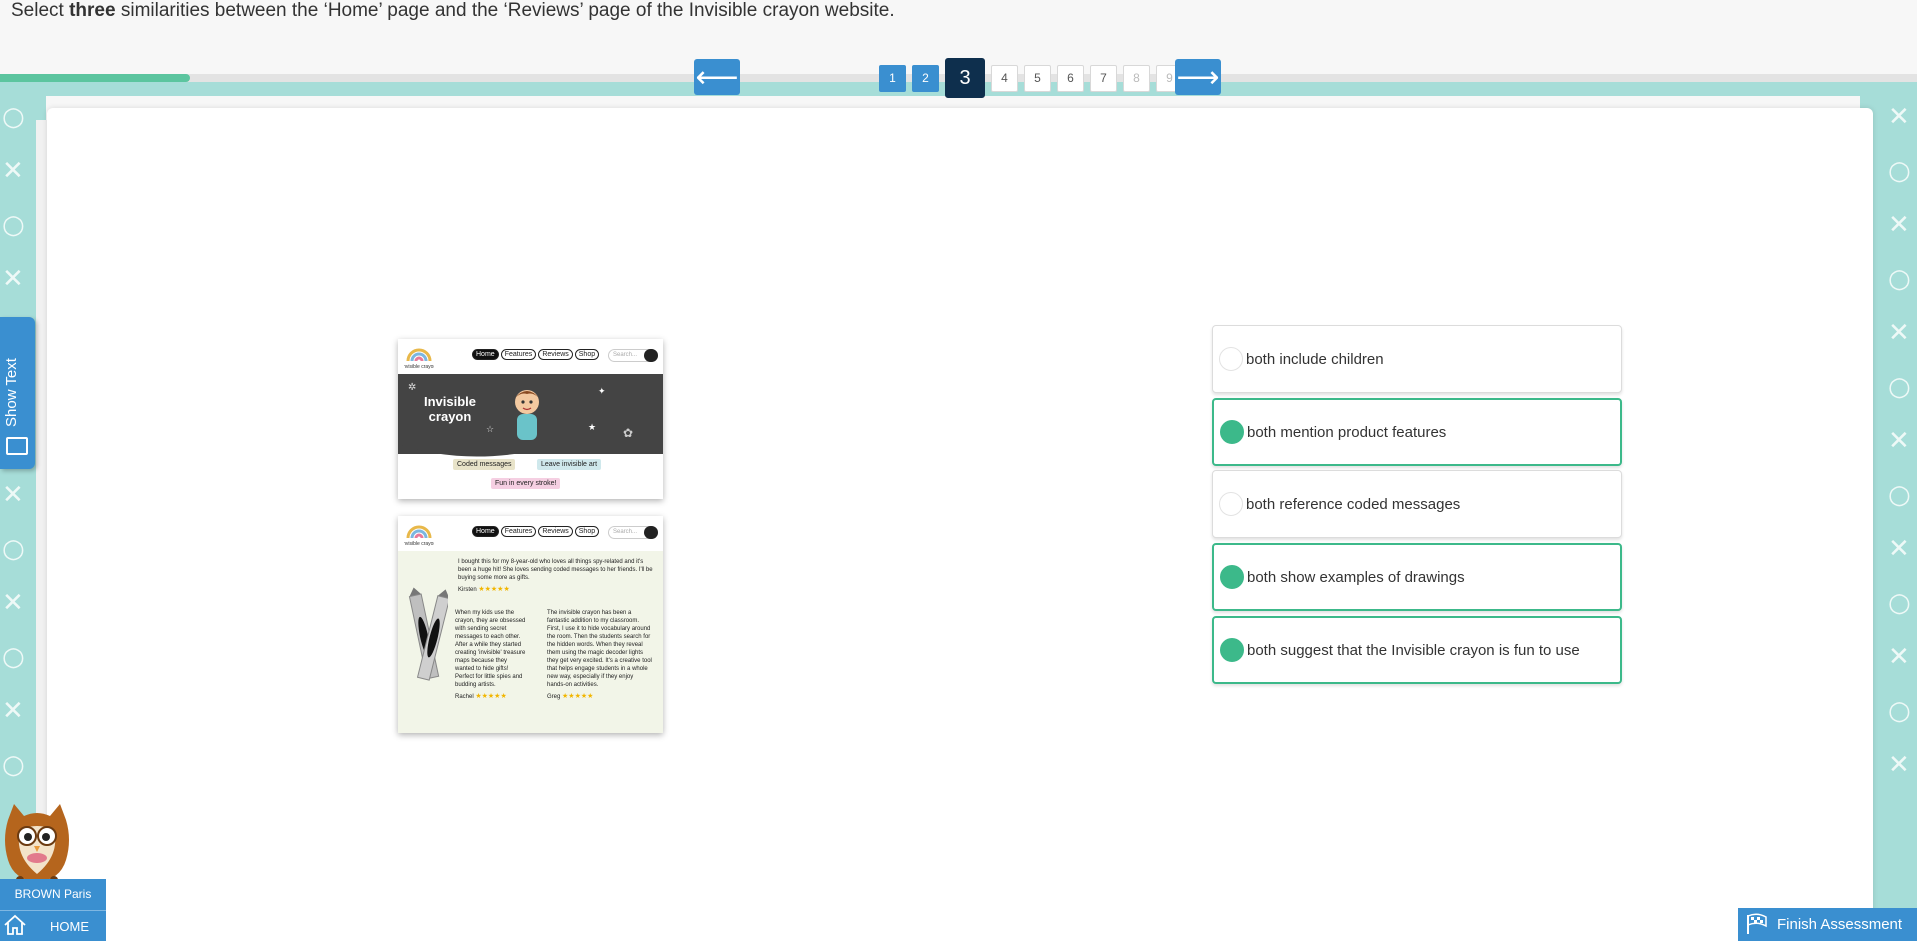 The height and width of the screenshot is (941, 1917). What do you see at coordinates (527, 415) in the screenshot?
I see `child-illustration` at bounding box center [527, 415].